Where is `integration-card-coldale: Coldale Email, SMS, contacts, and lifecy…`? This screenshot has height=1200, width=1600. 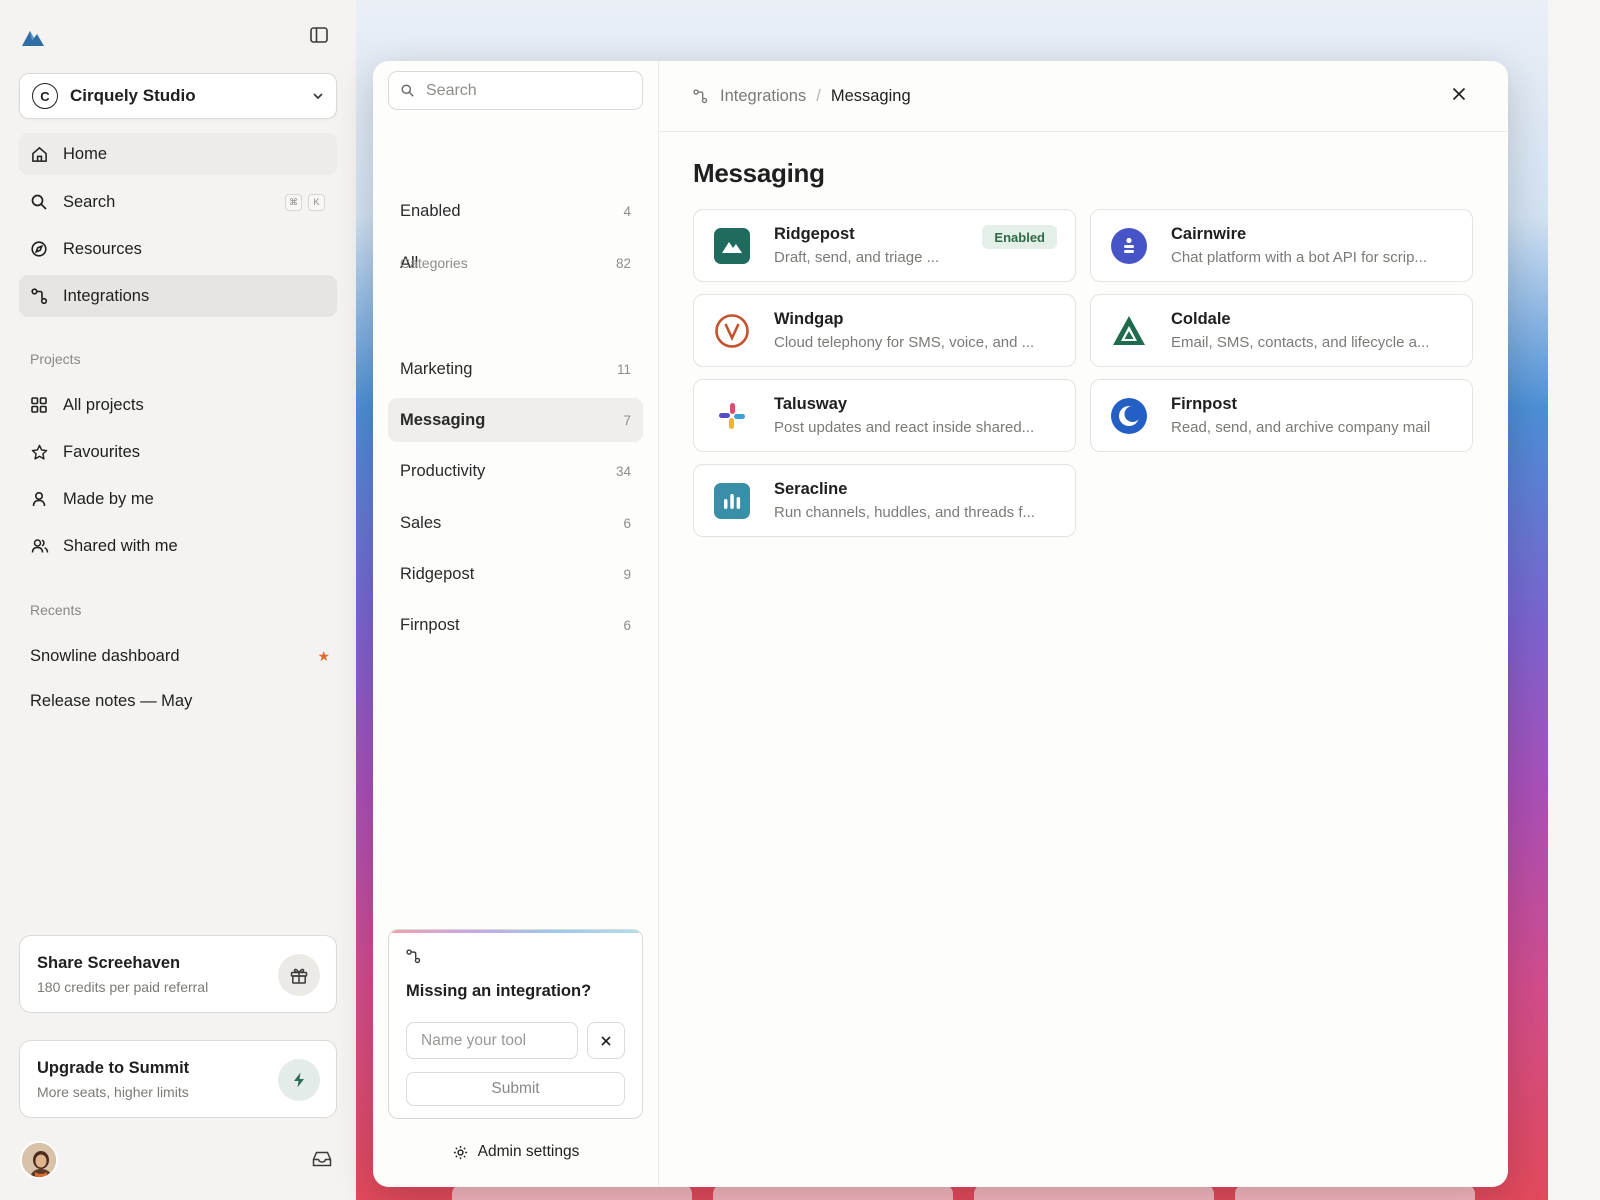
integration-card-coldale: Coldale Email, SMS, contacts, and lifecy… is located at coordinates (1281, 330).